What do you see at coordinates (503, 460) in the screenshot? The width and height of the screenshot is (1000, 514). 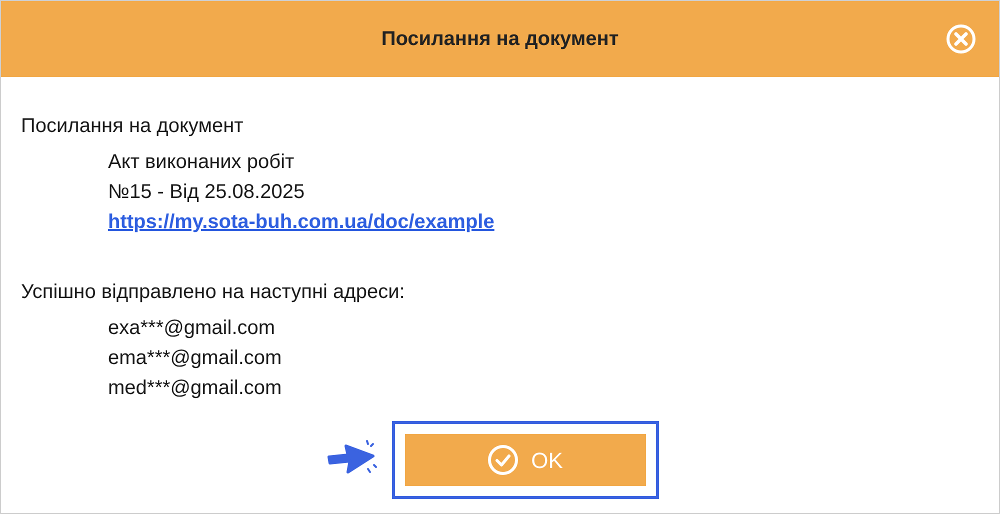 I see `checkmark-icon` at bounding box center [503, 460].